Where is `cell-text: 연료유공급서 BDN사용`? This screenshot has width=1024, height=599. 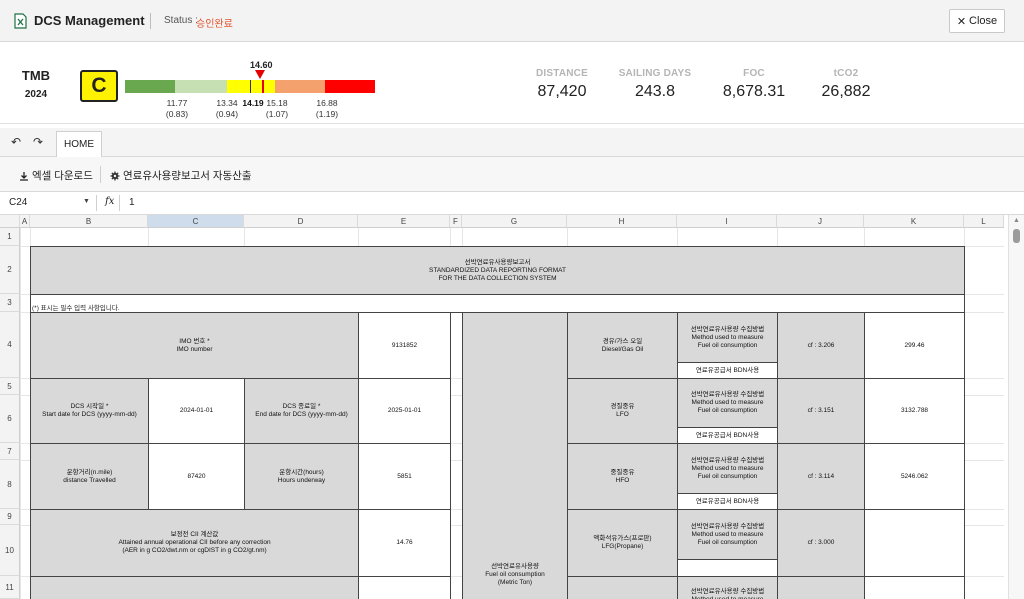
cell-text: 연료유공급서 BDN사용 is located at coordinates (727, 370).